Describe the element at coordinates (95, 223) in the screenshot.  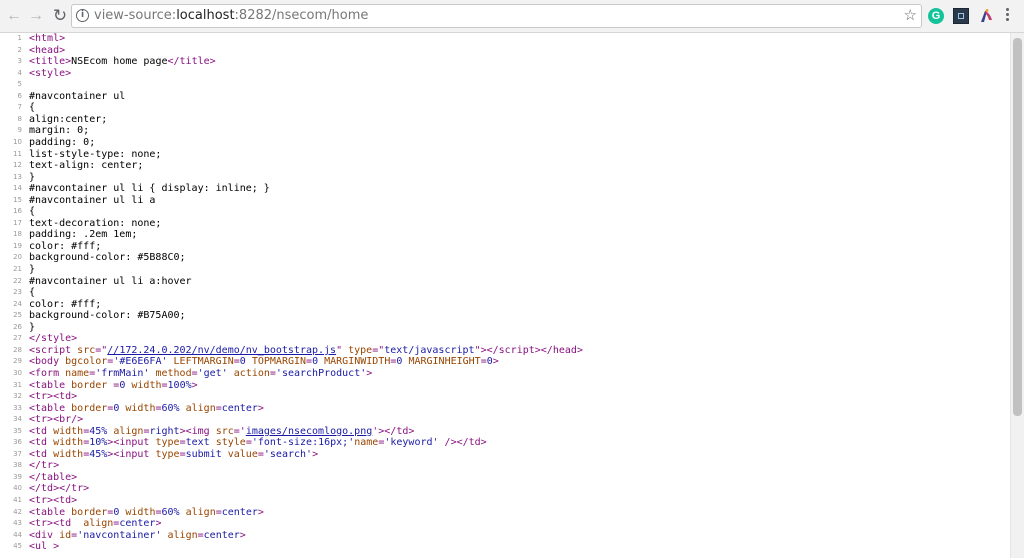
I see `line-code: text-decoration: none;` at that location.